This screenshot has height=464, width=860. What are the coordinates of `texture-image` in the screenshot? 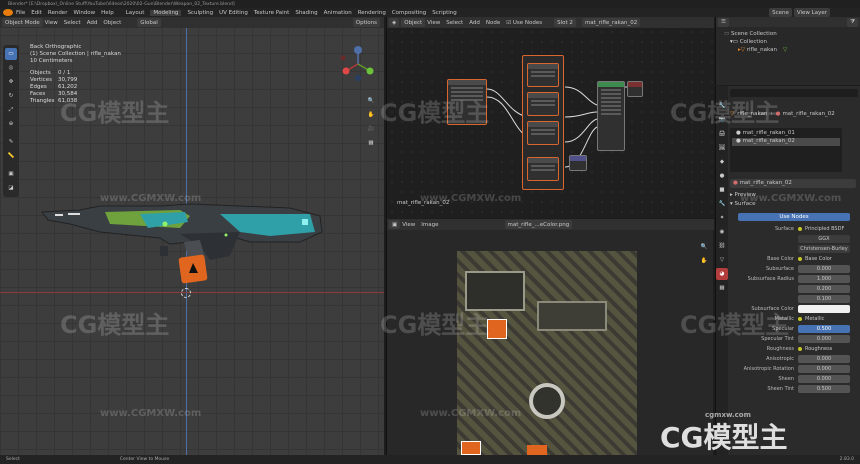 It's located at (547, 353).